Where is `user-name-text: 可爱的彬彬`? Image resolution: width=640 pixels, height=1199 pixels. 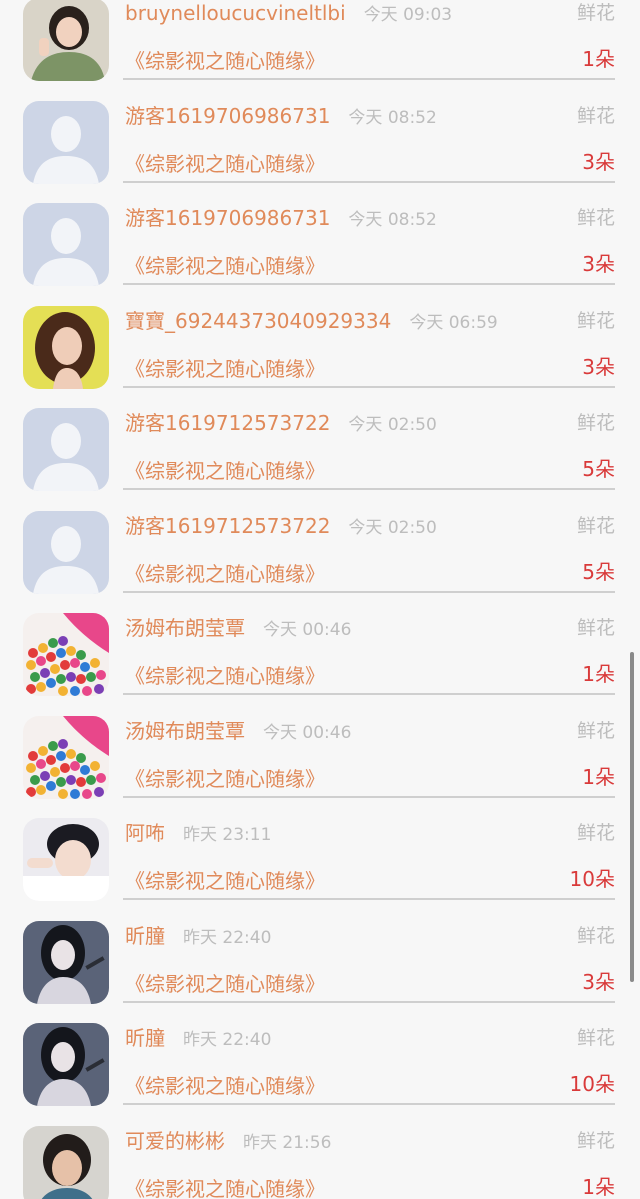 user-name-text: 可爱的彬彬 is located at coordinates (175, 1140).